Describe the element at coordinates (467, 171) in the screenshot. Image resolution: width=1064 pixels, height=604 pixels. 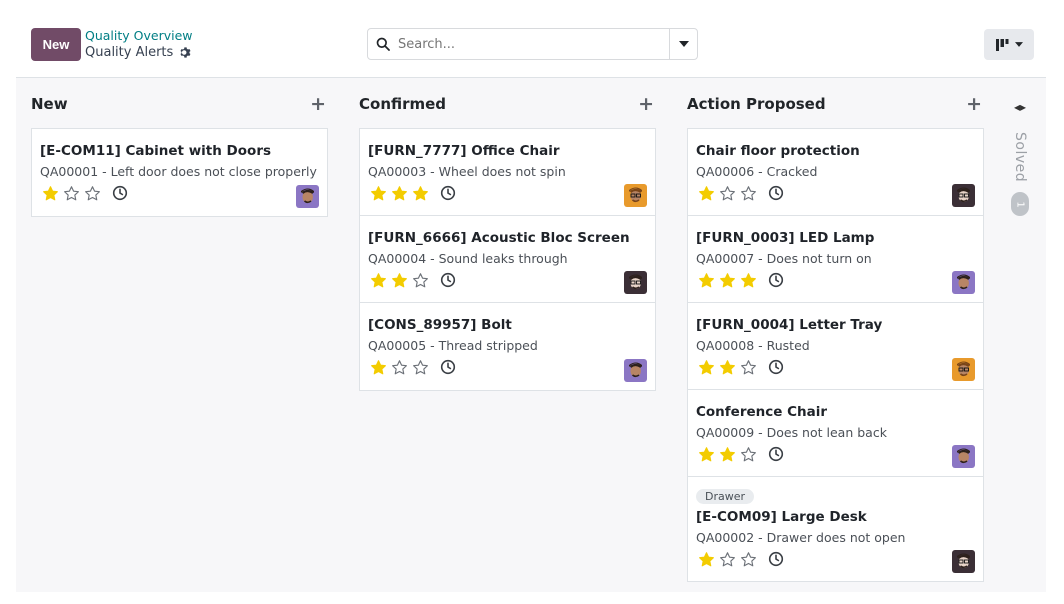
I see `card-subtitle: QA00003 - Wheel does not spin` at that location.